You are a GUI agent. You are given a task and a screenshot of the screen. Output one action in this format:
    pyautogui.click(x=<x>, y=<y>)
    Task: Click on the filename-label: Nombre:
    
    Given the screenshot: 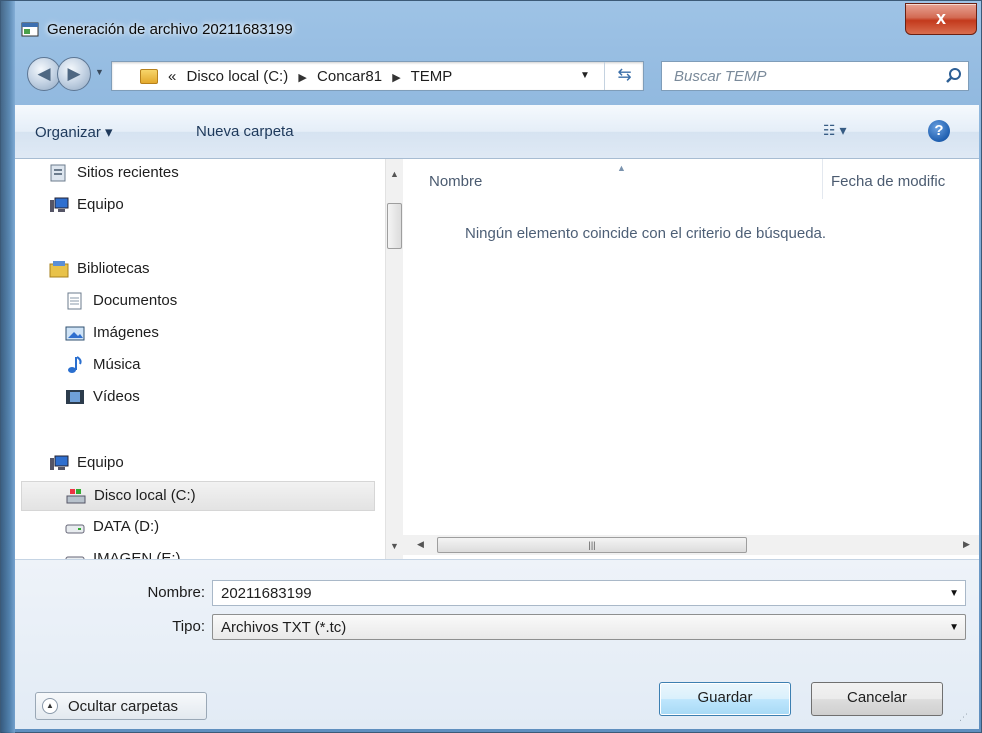 What is the action you would take?
    pyautogui.click(x=176, y=592)
    